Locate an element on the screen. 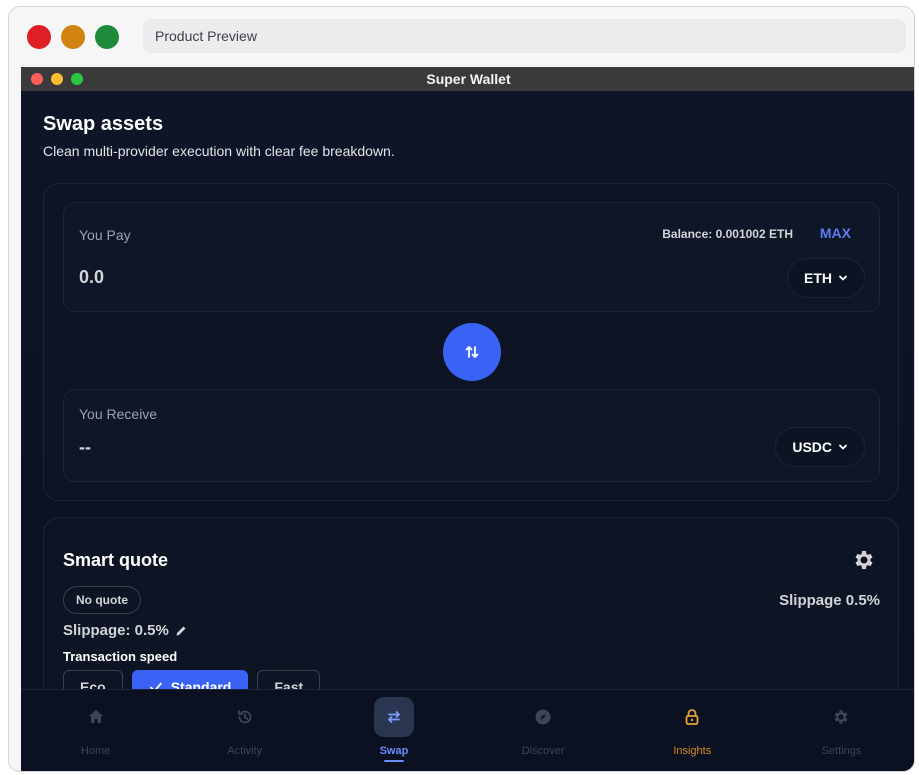 The height and width of the screenshot is (775, 919). nav-item-activity: Activity is located at coordinates (244, 730).